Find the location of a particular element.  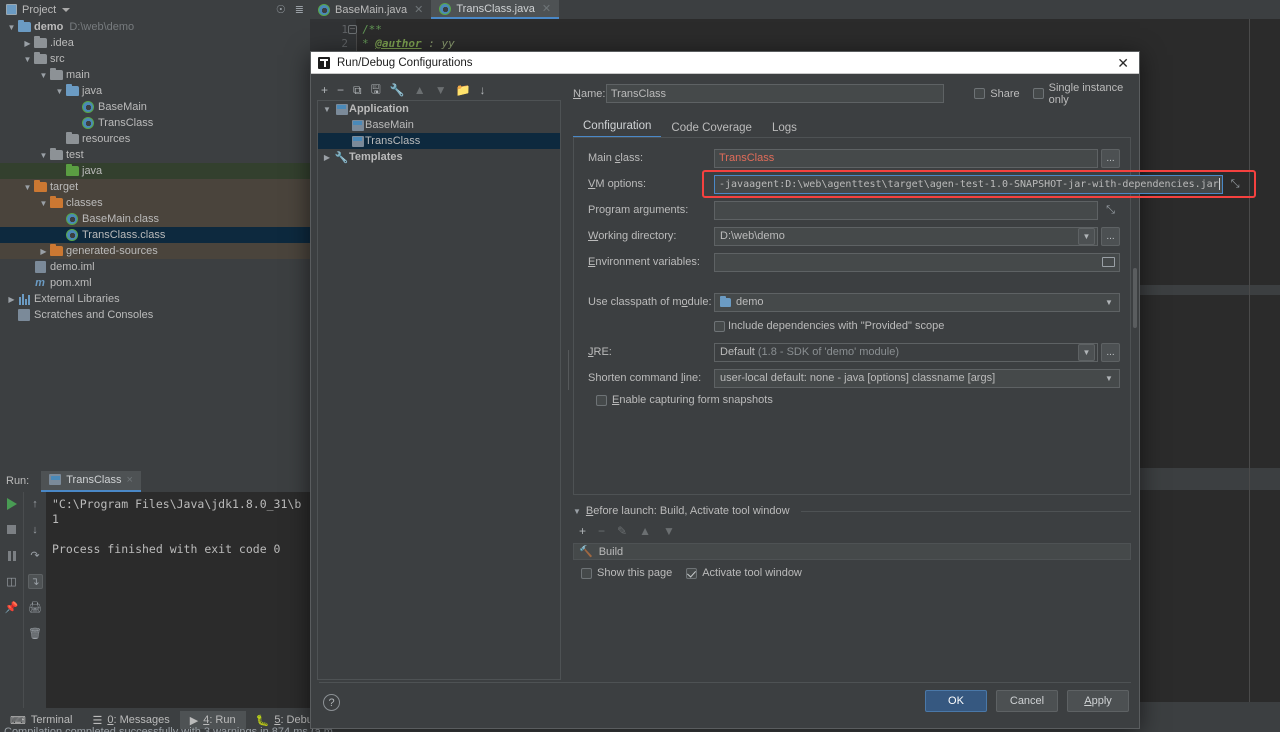

environment-variables-input is located at coordinates (917, 262).